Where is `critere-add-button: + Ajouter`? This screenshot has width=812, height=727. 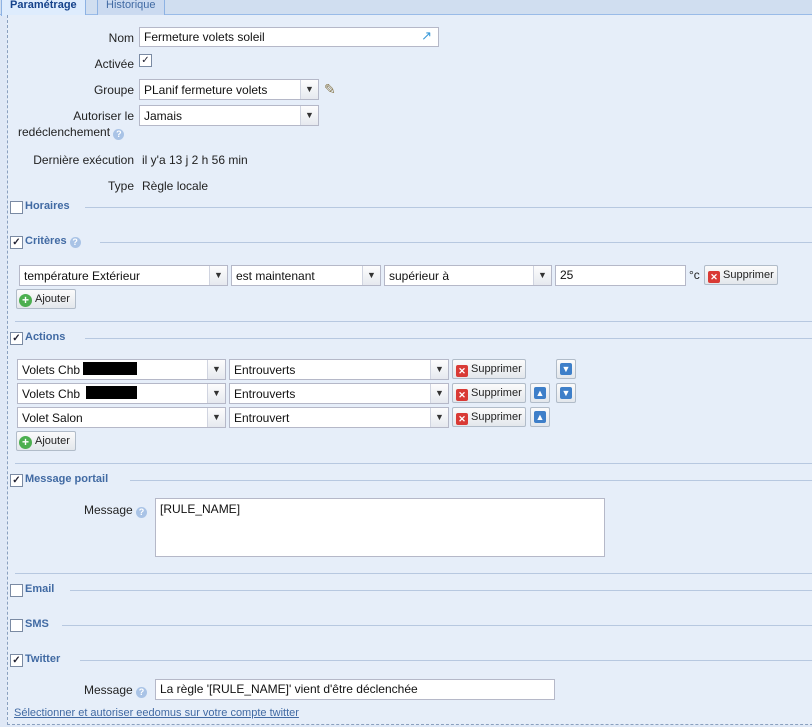
critere-add-button: + Ajouter is located at coordinates (46, 299).